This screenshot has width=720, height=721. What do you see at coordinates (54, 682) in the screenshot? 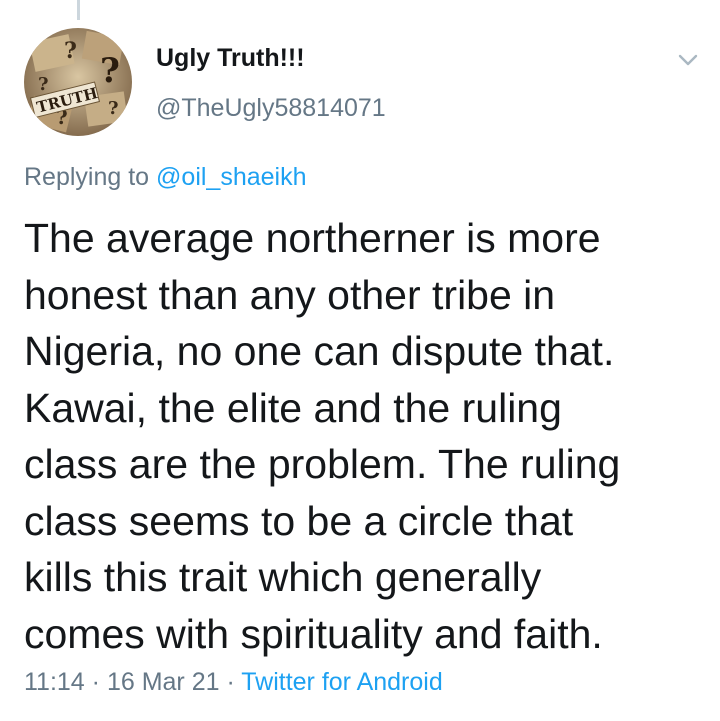
I see `tweet-time: 11:14` at bounding box center [54, 682].